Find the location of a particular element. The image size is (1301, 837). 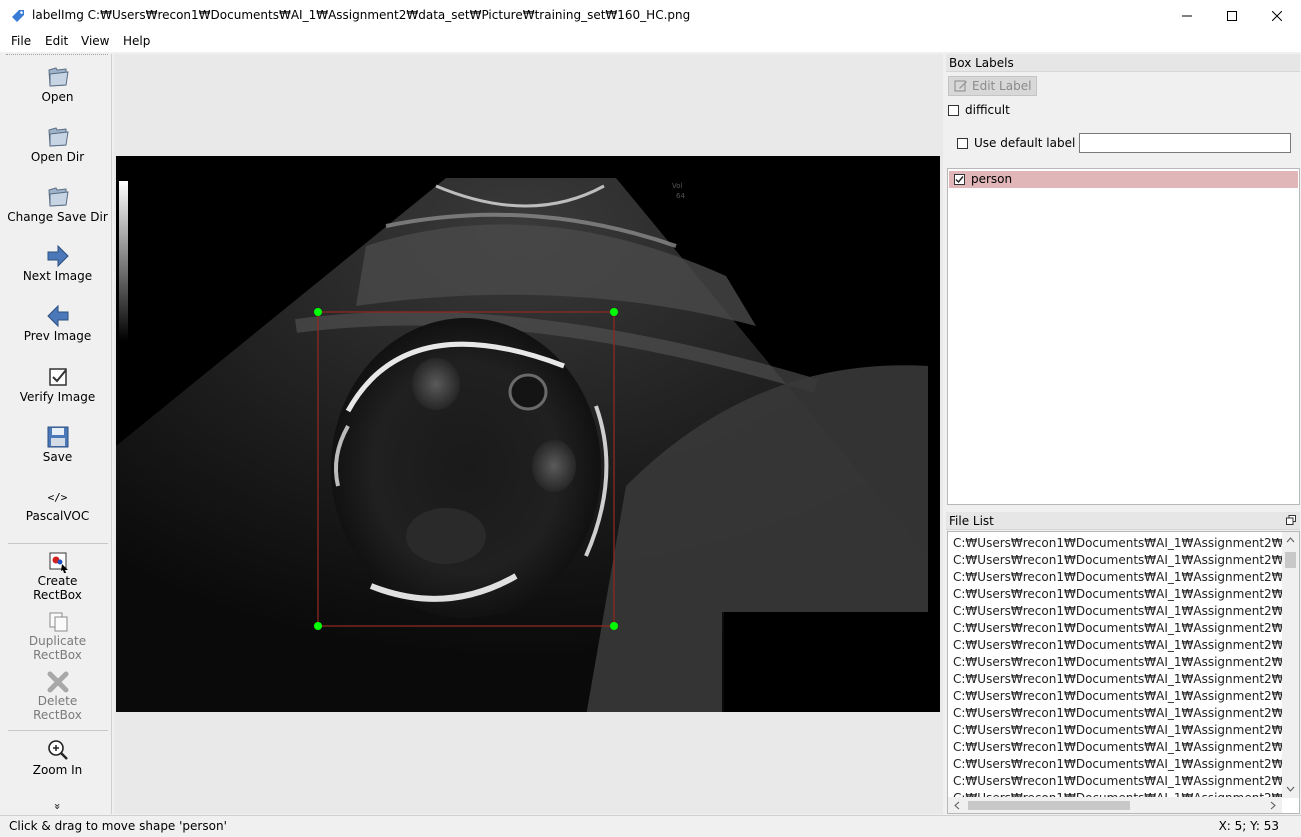

menu-help: Help is located at coordinates (136, 41).